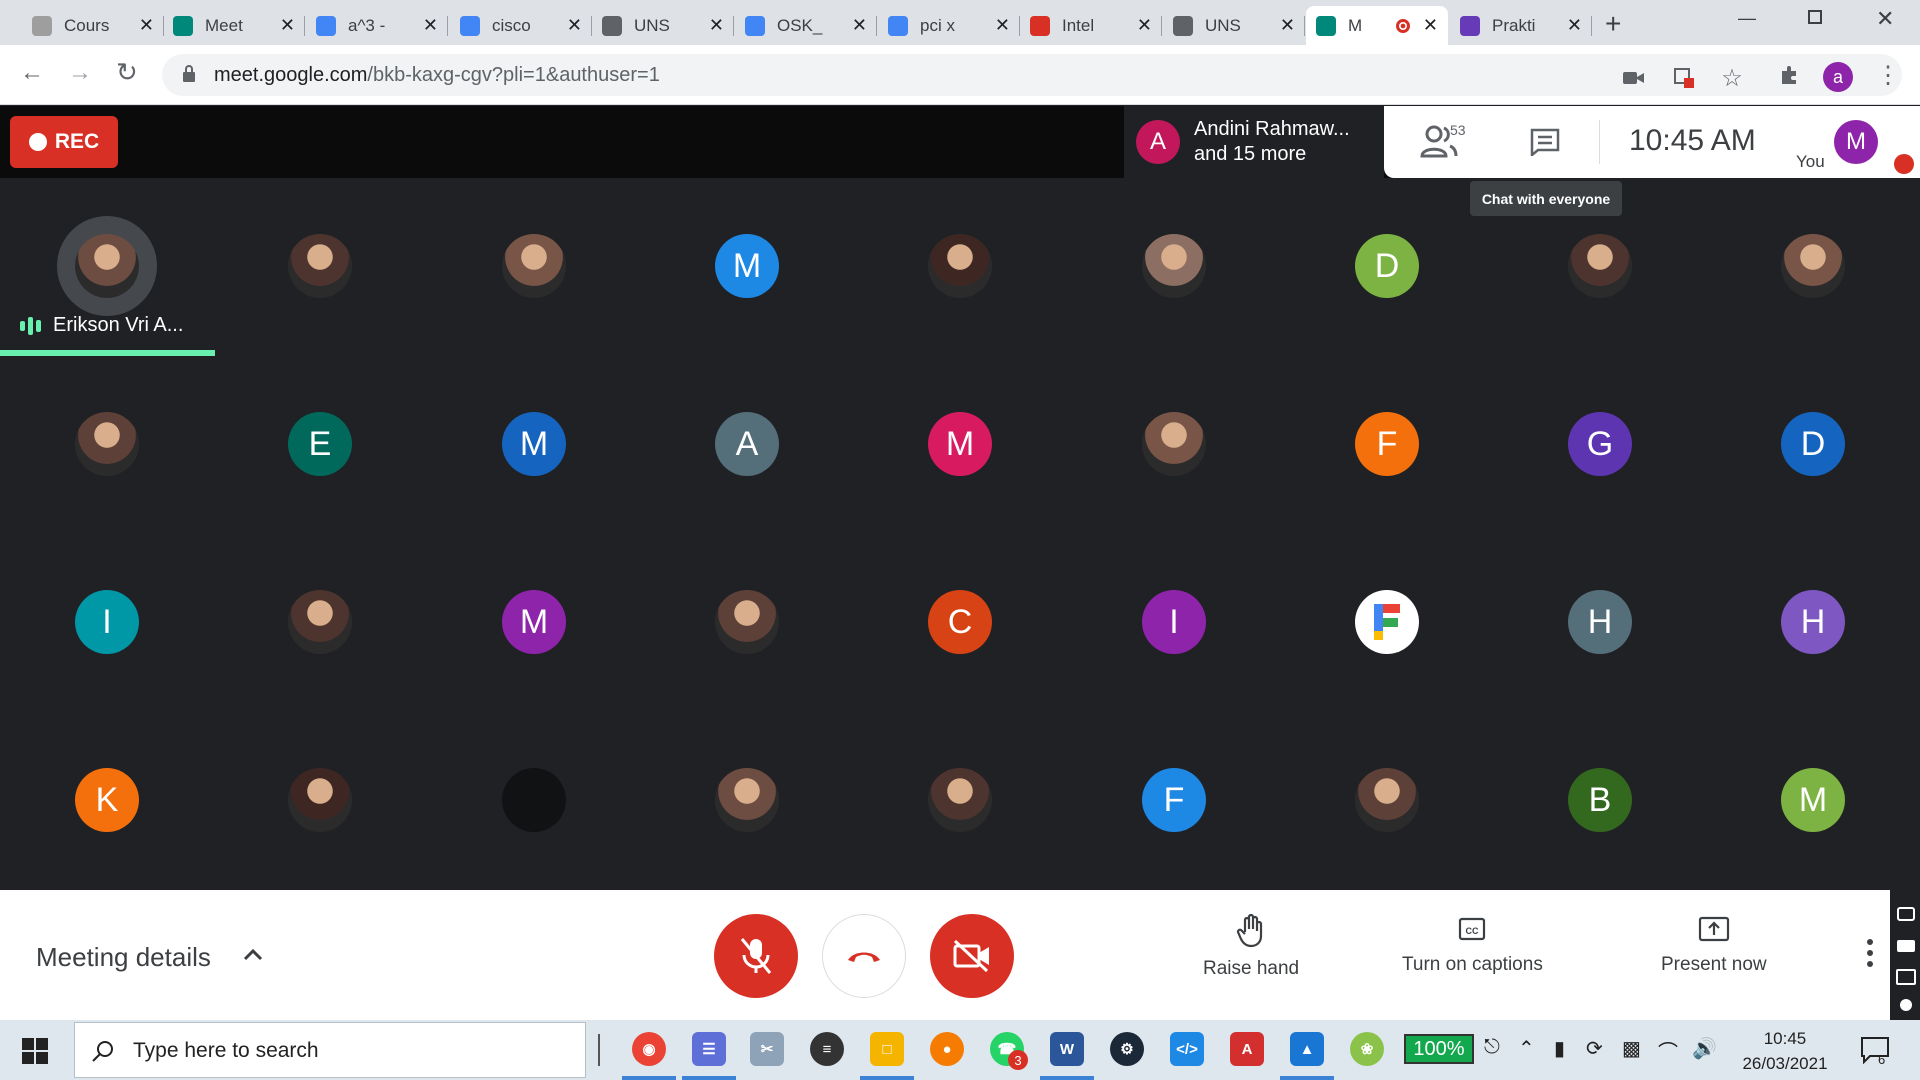 The height and width of the screenshot is (1080, 1920). I want to click on chat-icon, so click(1545, 142).